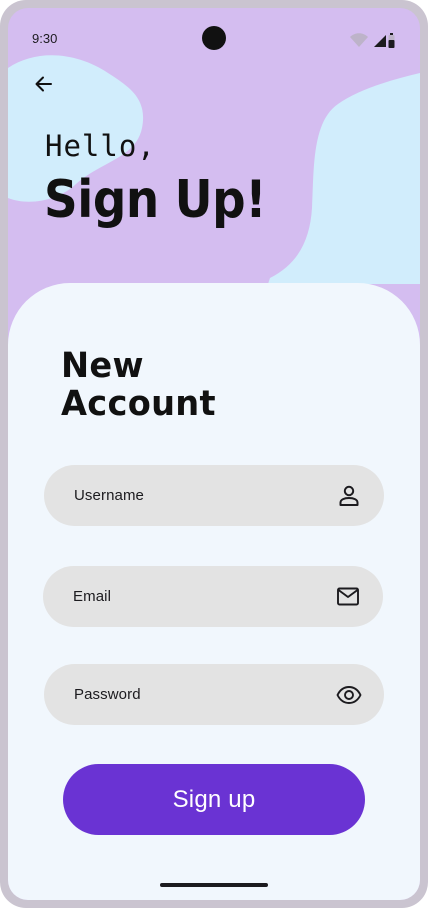 The width and height of the screenshot is (428, 908). What do you see at coordinates (213, 596) in the screenshot?
I see `email-field: Email` at bounding box center [213, 596].